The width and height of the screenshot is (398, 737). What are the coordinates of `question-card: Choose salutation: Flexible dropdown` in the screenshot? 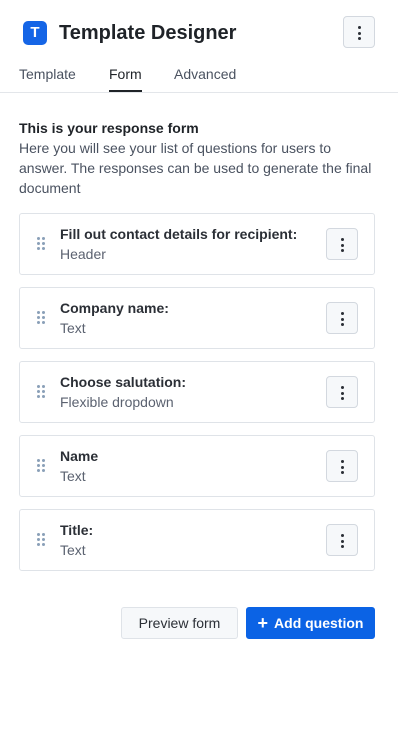 It's located at (197, 392).